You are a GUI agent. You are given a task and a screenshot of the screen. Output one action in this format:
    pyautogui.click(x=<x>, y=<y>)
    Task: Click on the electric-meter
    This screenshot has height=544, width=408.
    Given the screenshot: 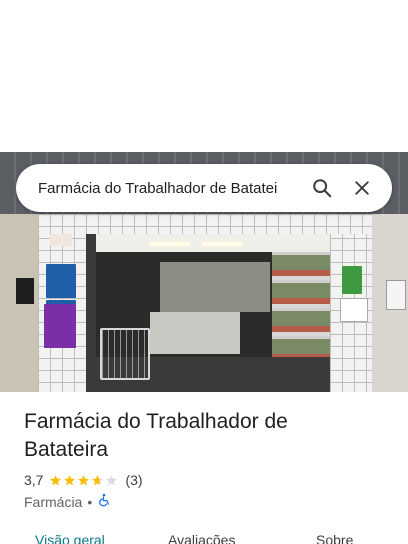 What is the action you would take?
    pyautogui.click(x=396, y=295)
    